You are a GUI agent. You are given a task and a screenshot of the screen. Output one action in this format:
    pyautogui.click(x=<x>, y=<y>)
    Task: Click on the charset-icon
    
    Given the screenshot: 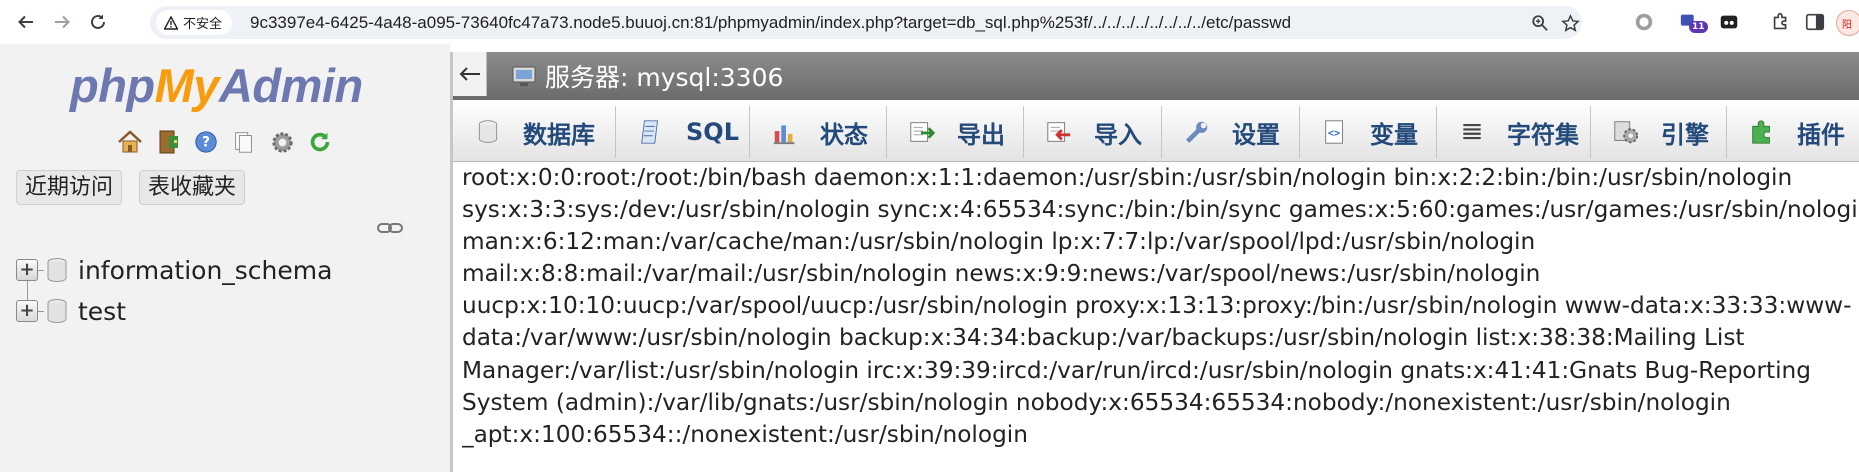 What is the action you would take?
    pyautogui.click(x=1472, y=132)
    